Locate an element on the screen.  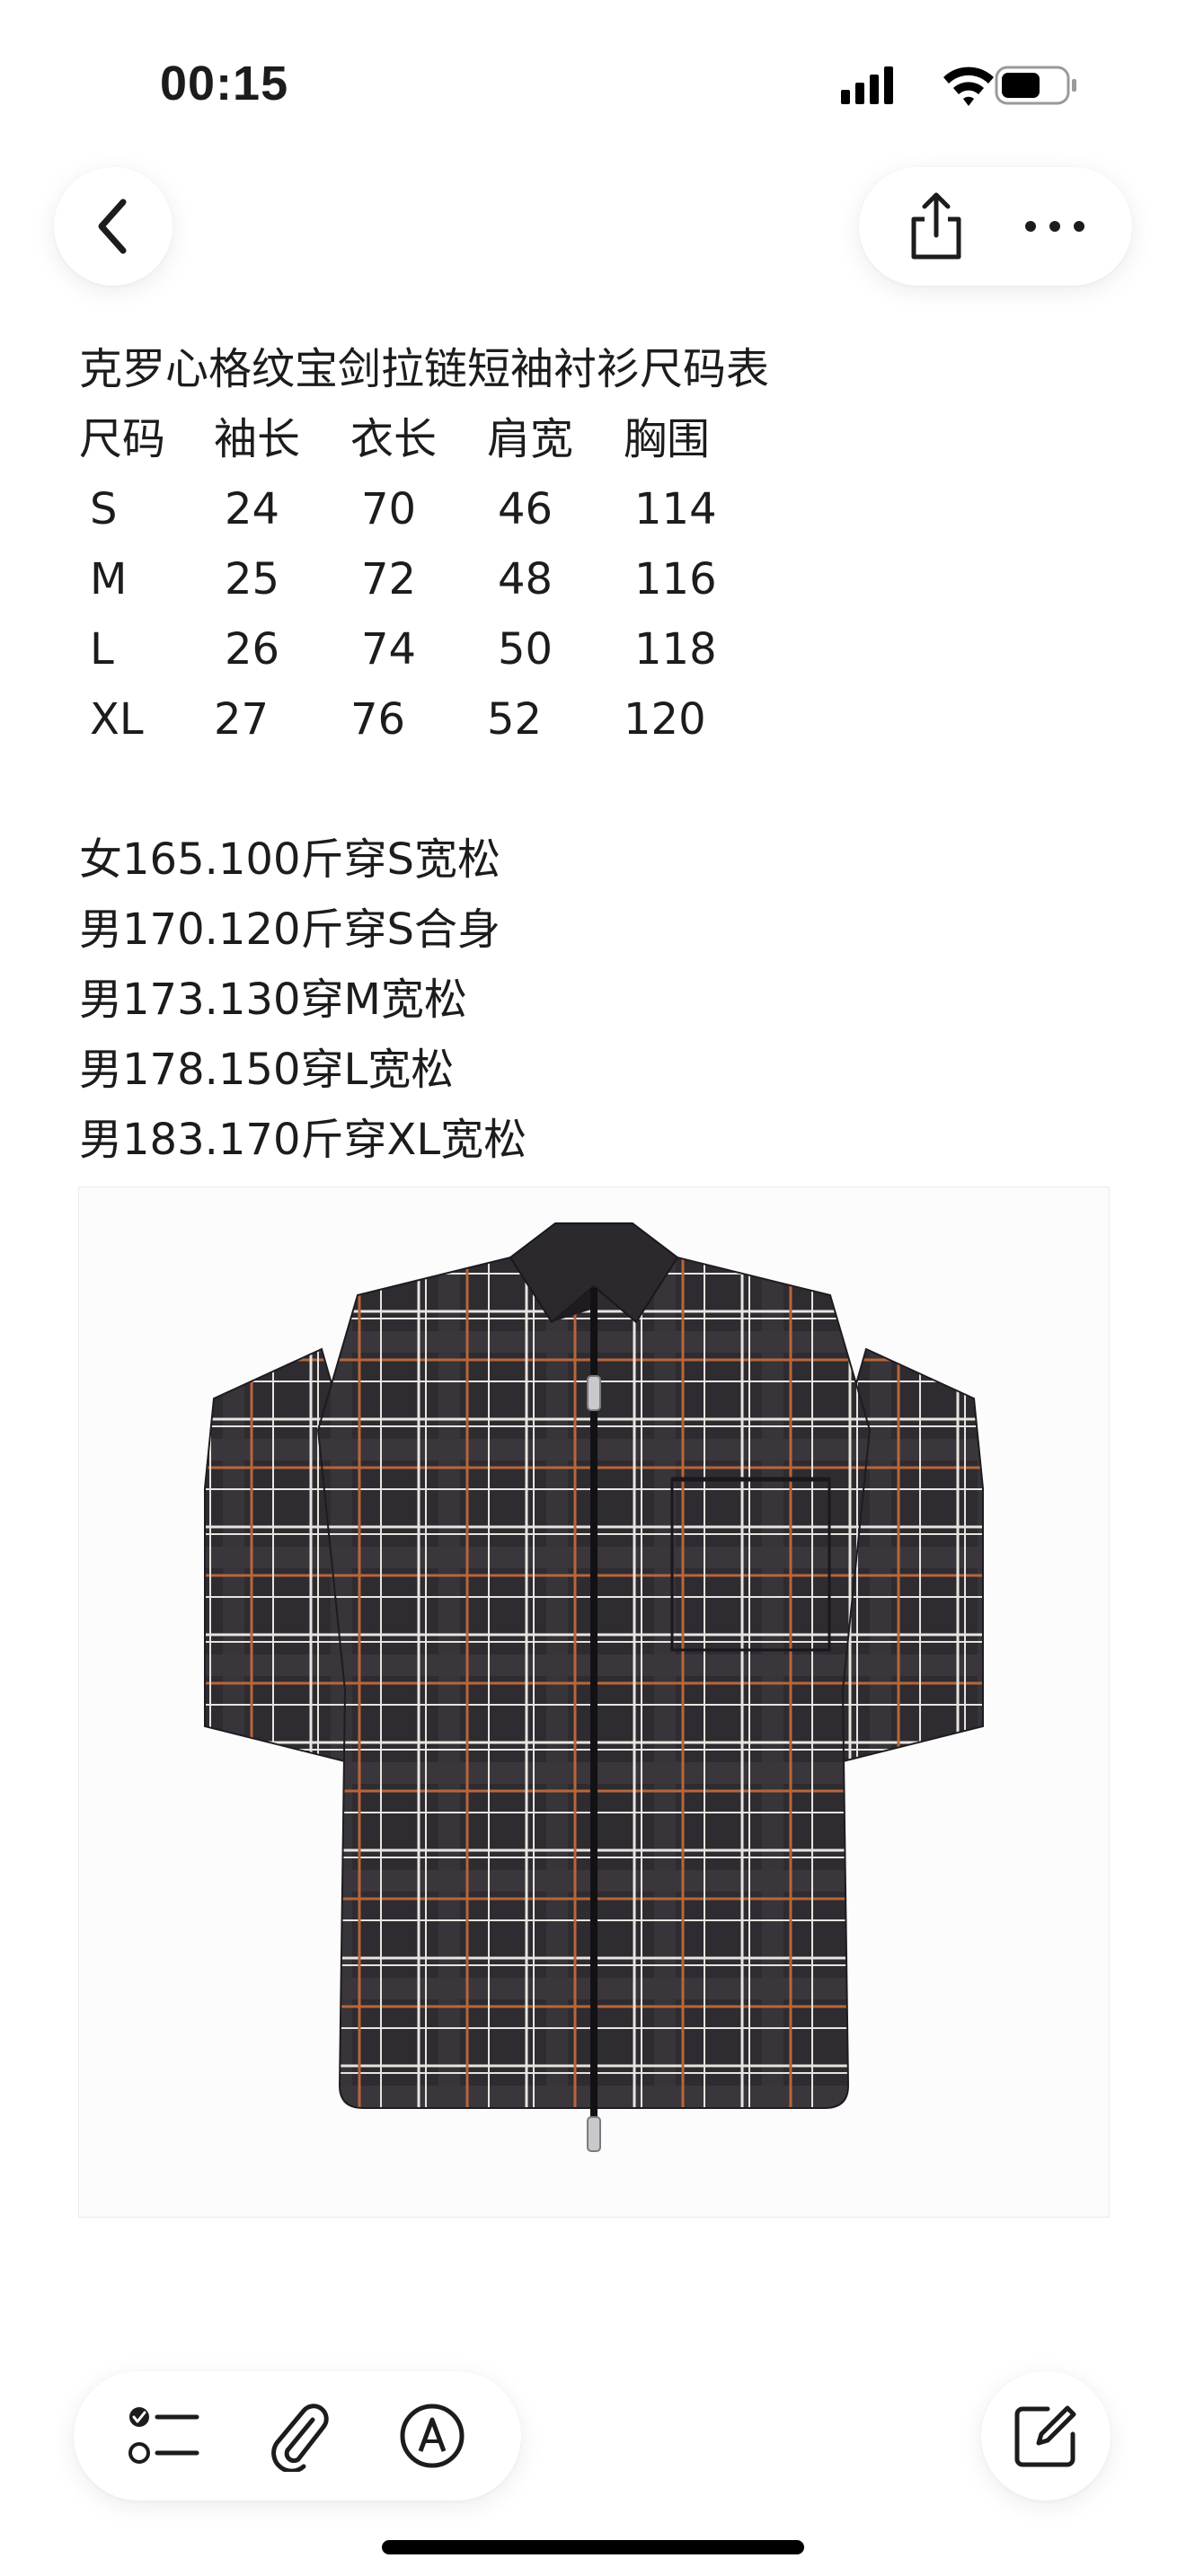
bottom-toolbar is located at coordinates (297, 2436).